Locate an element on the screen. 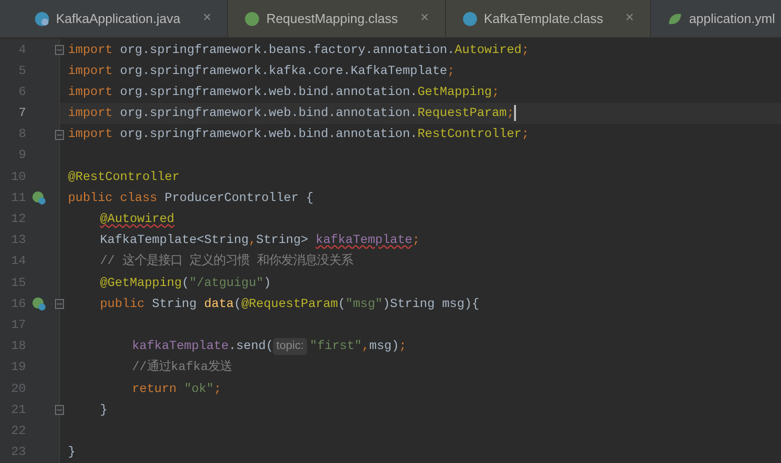  code-token: ) is located at coordinates (268, 283).